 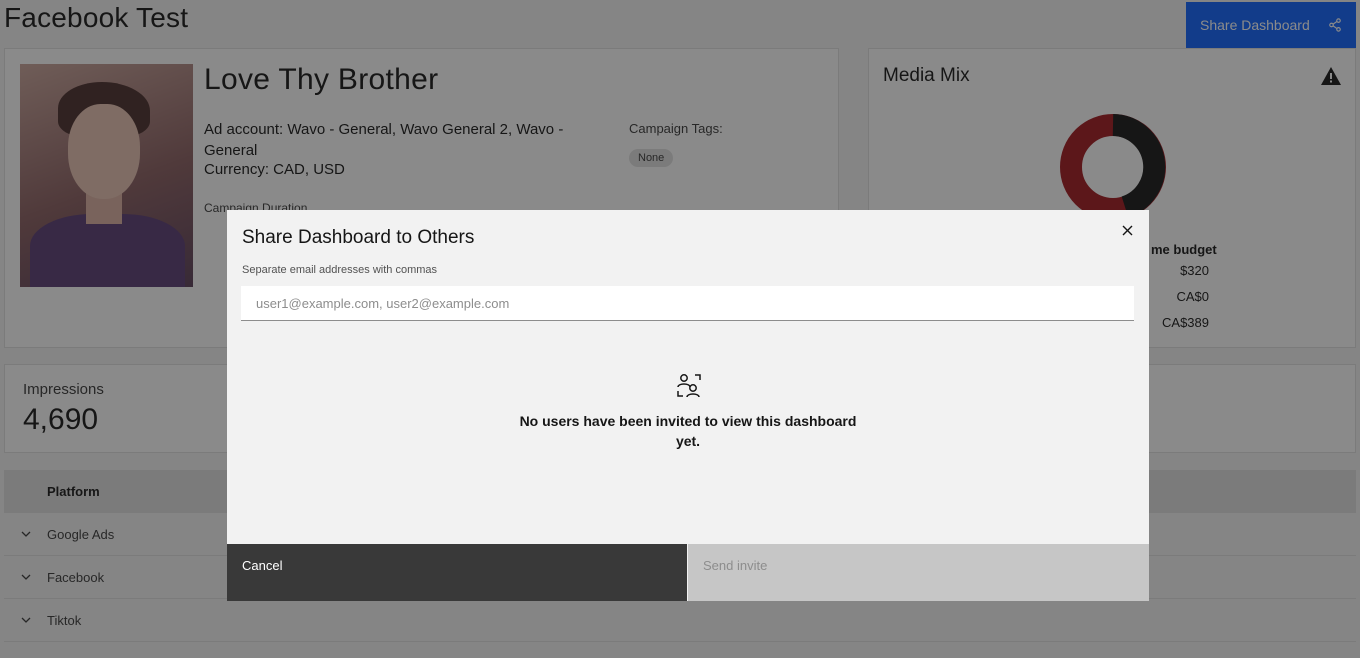 What do you see at coordinates (457, 572) in the screenshot?
I see `cancel-button: Cancel` at bounding box center [457, 572].